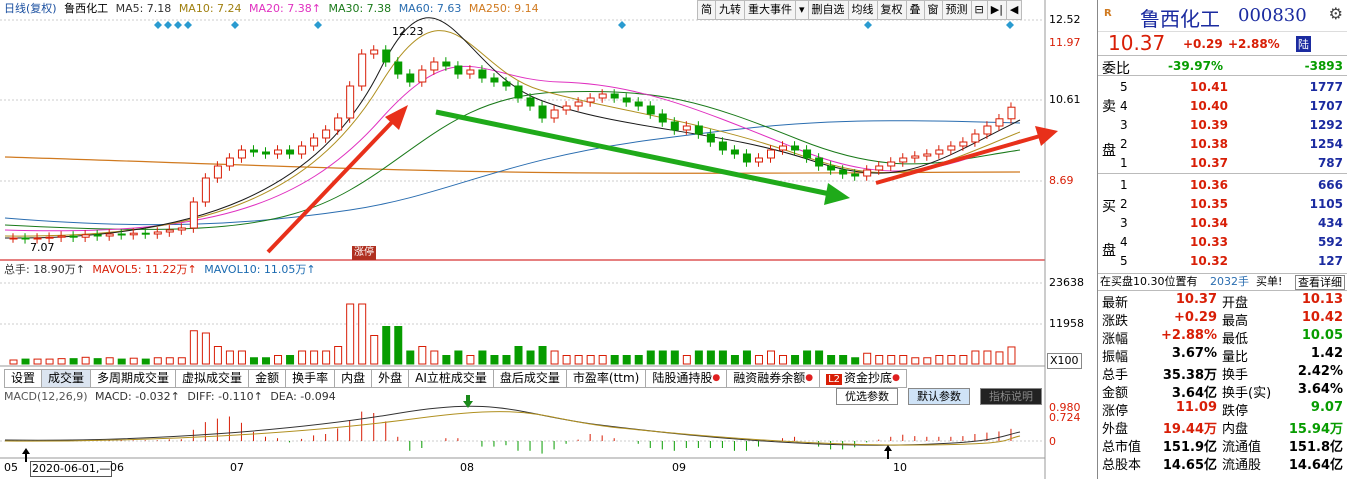 The width and height of the screenshot is (1347, 479). What do you see at coordinates (1061, 180) in the screenshot?
I see `price-label-4: 8.69` at bounding box center [1061, 180].